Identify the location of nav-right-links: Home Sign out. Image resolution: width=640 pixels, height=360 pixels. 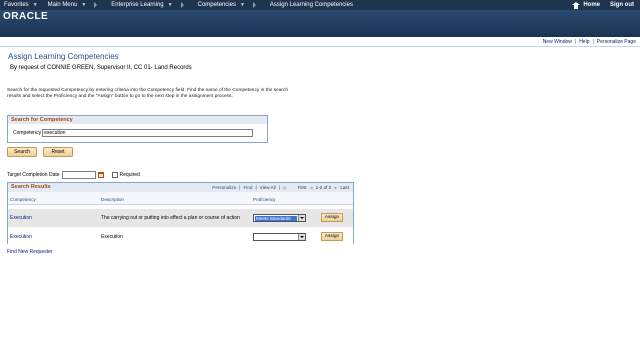
(603, 5).